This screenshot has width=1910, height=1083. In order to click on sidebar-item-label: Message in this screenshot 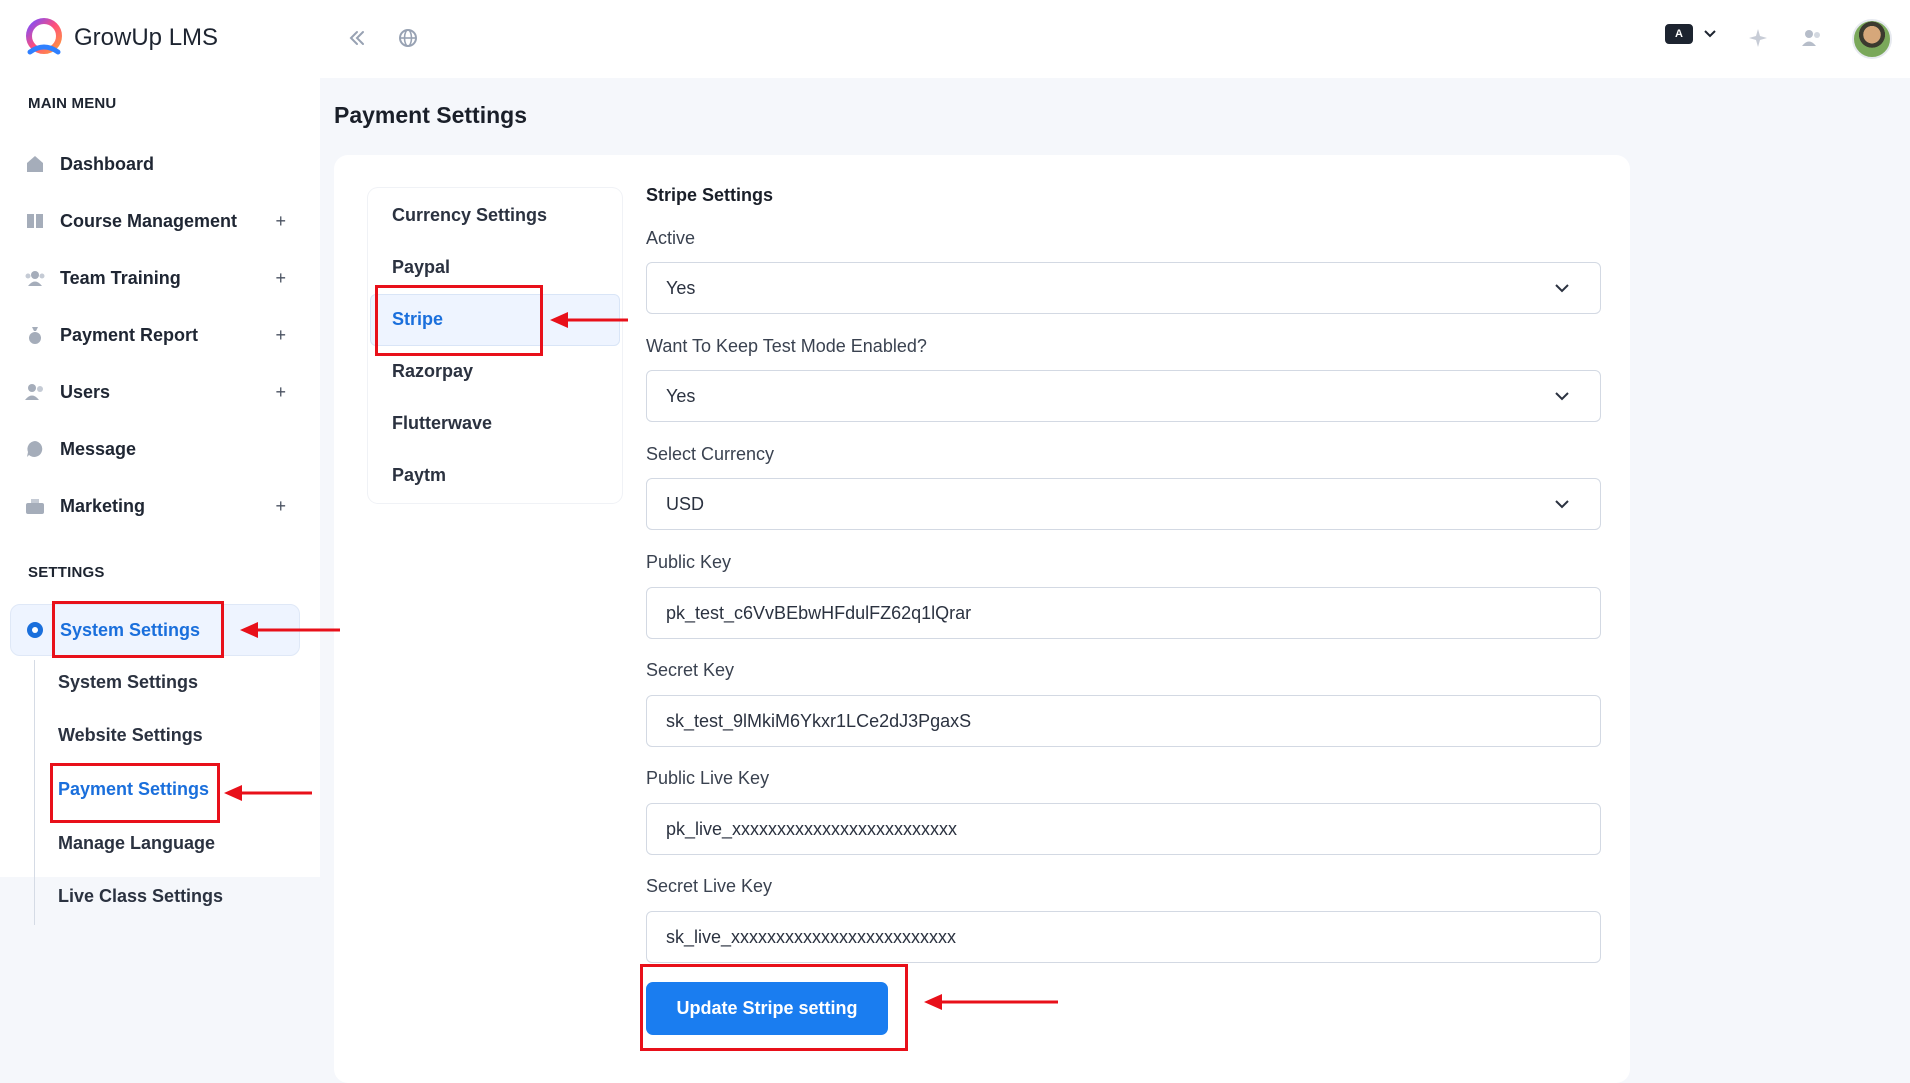, I will do `click(98, 448)`.